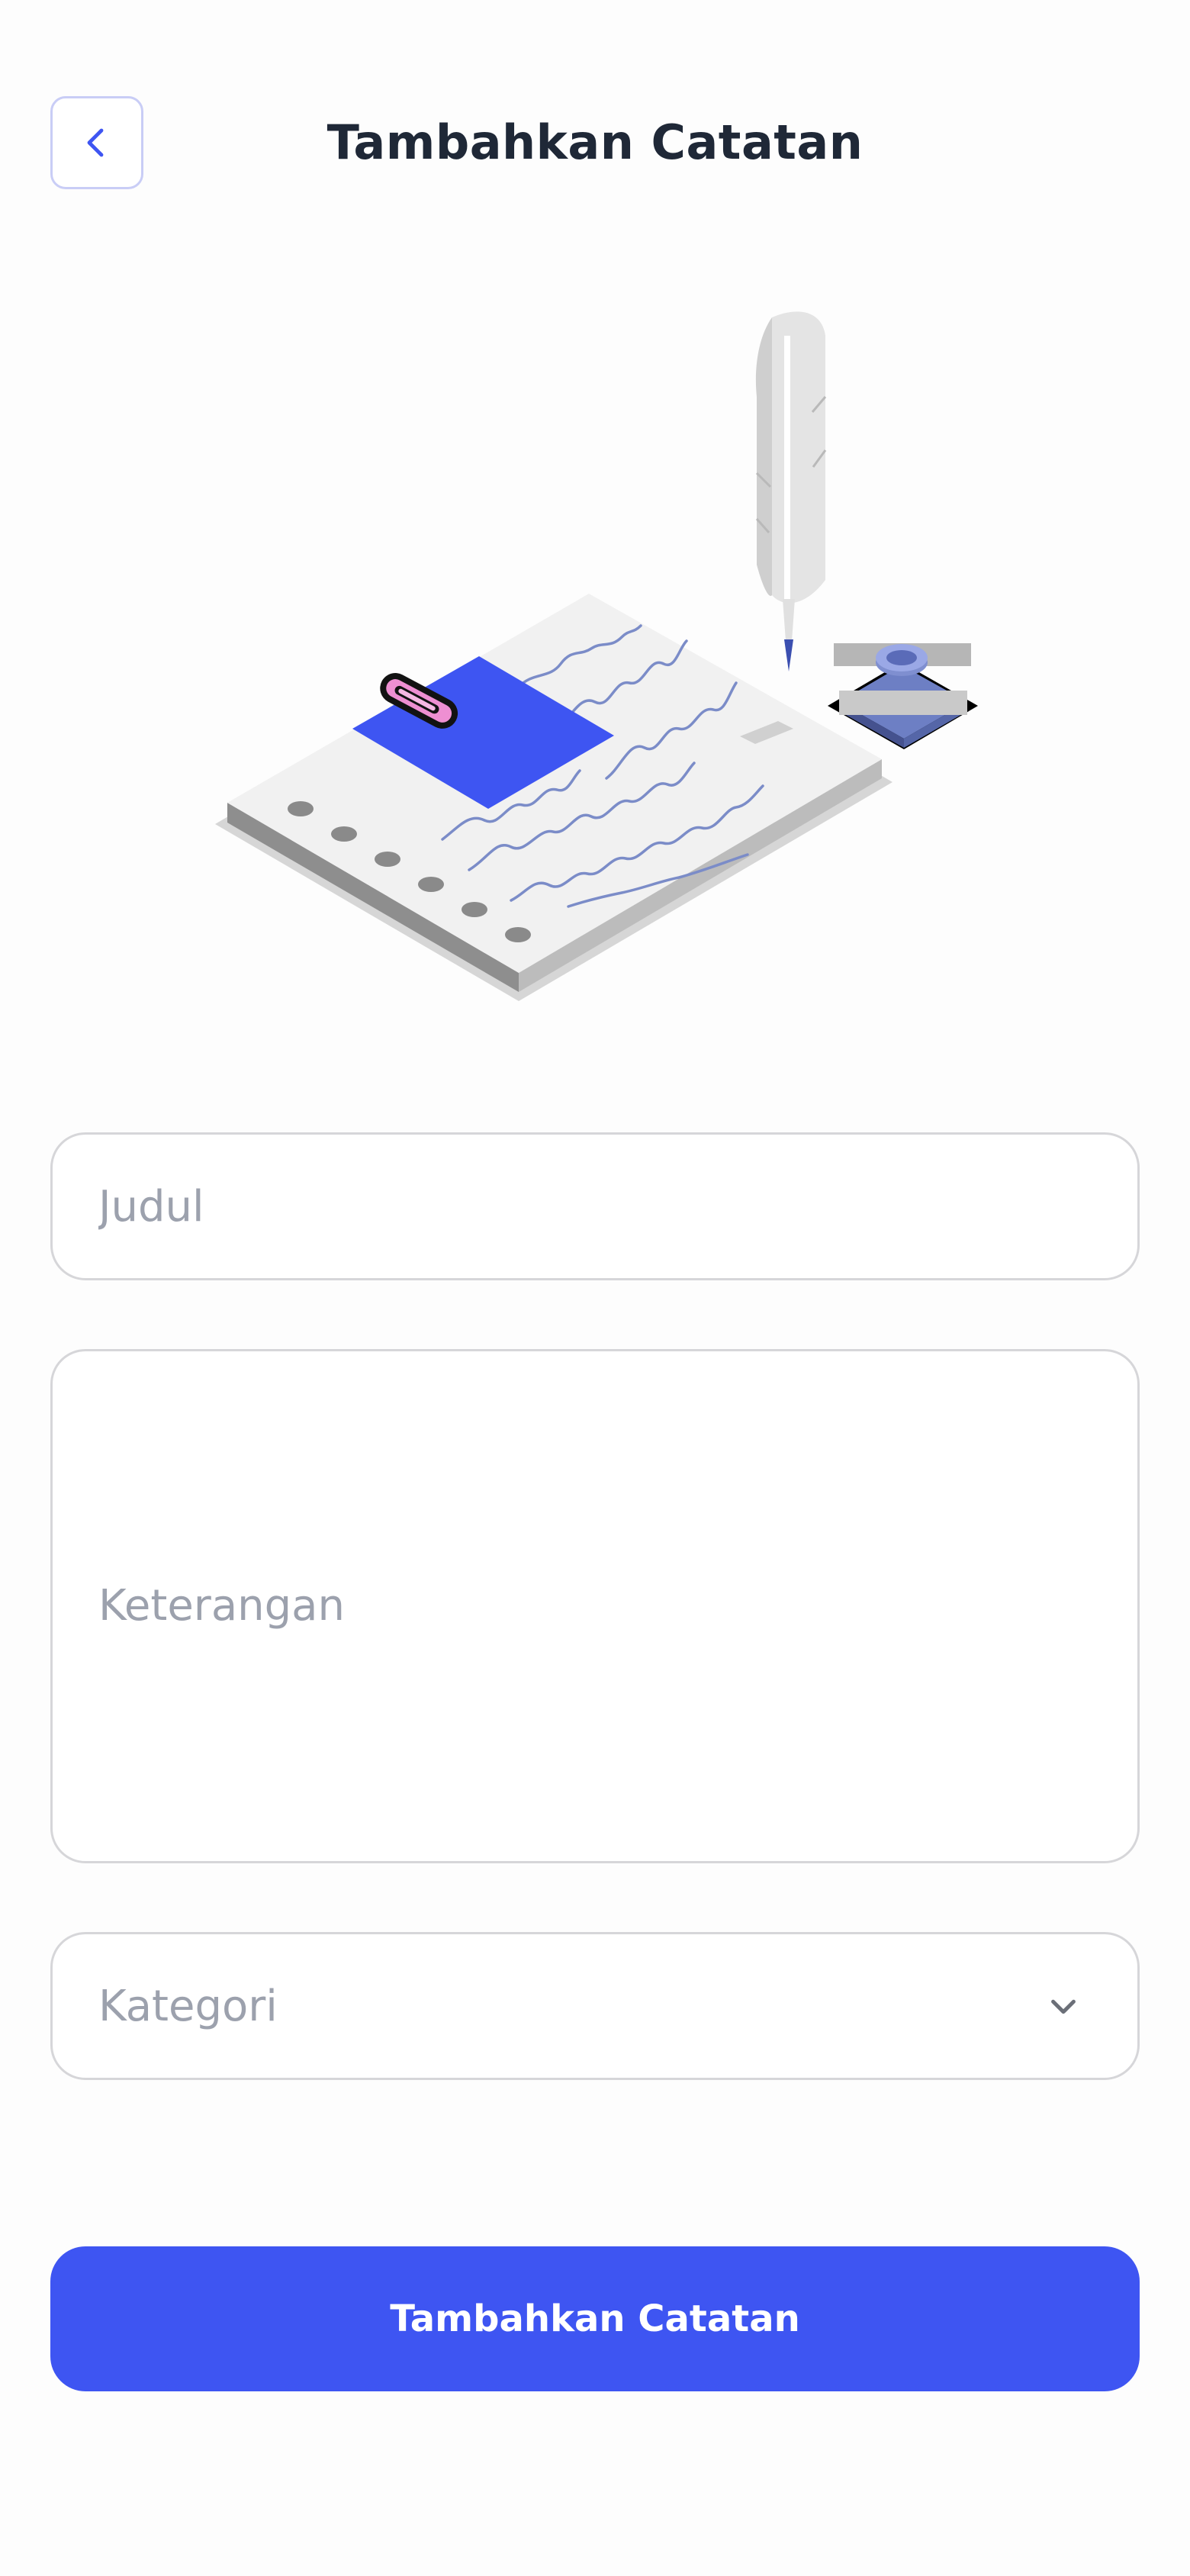 The height and width of the screenshot is (2576, 1190). Describe the element at coordinates (1063, 2006) in the screenshot. I see `chevron-down-icon` at that location.